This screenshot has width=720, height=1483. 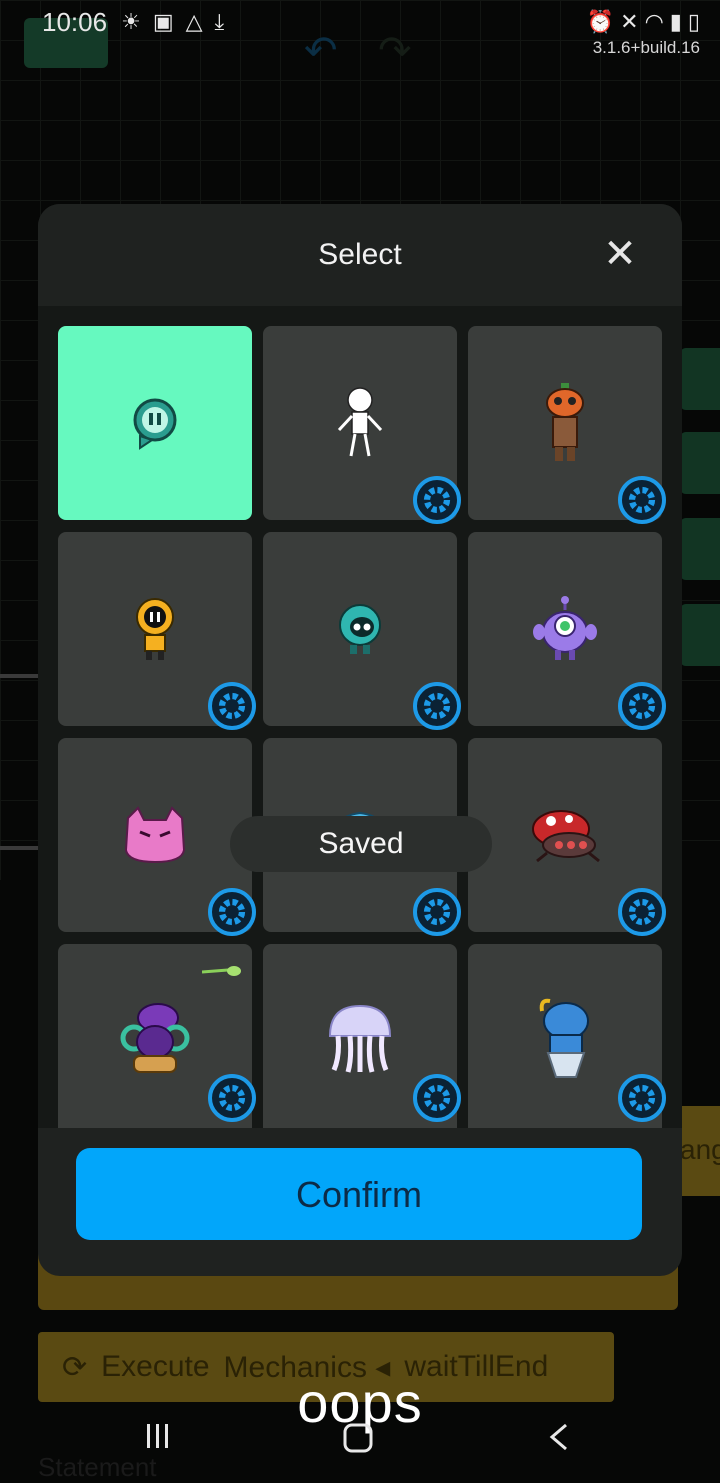 I want to click on status-system-icons: ⏰ ✕ ◠ ▮ ▯, so click(x=643, y=22).